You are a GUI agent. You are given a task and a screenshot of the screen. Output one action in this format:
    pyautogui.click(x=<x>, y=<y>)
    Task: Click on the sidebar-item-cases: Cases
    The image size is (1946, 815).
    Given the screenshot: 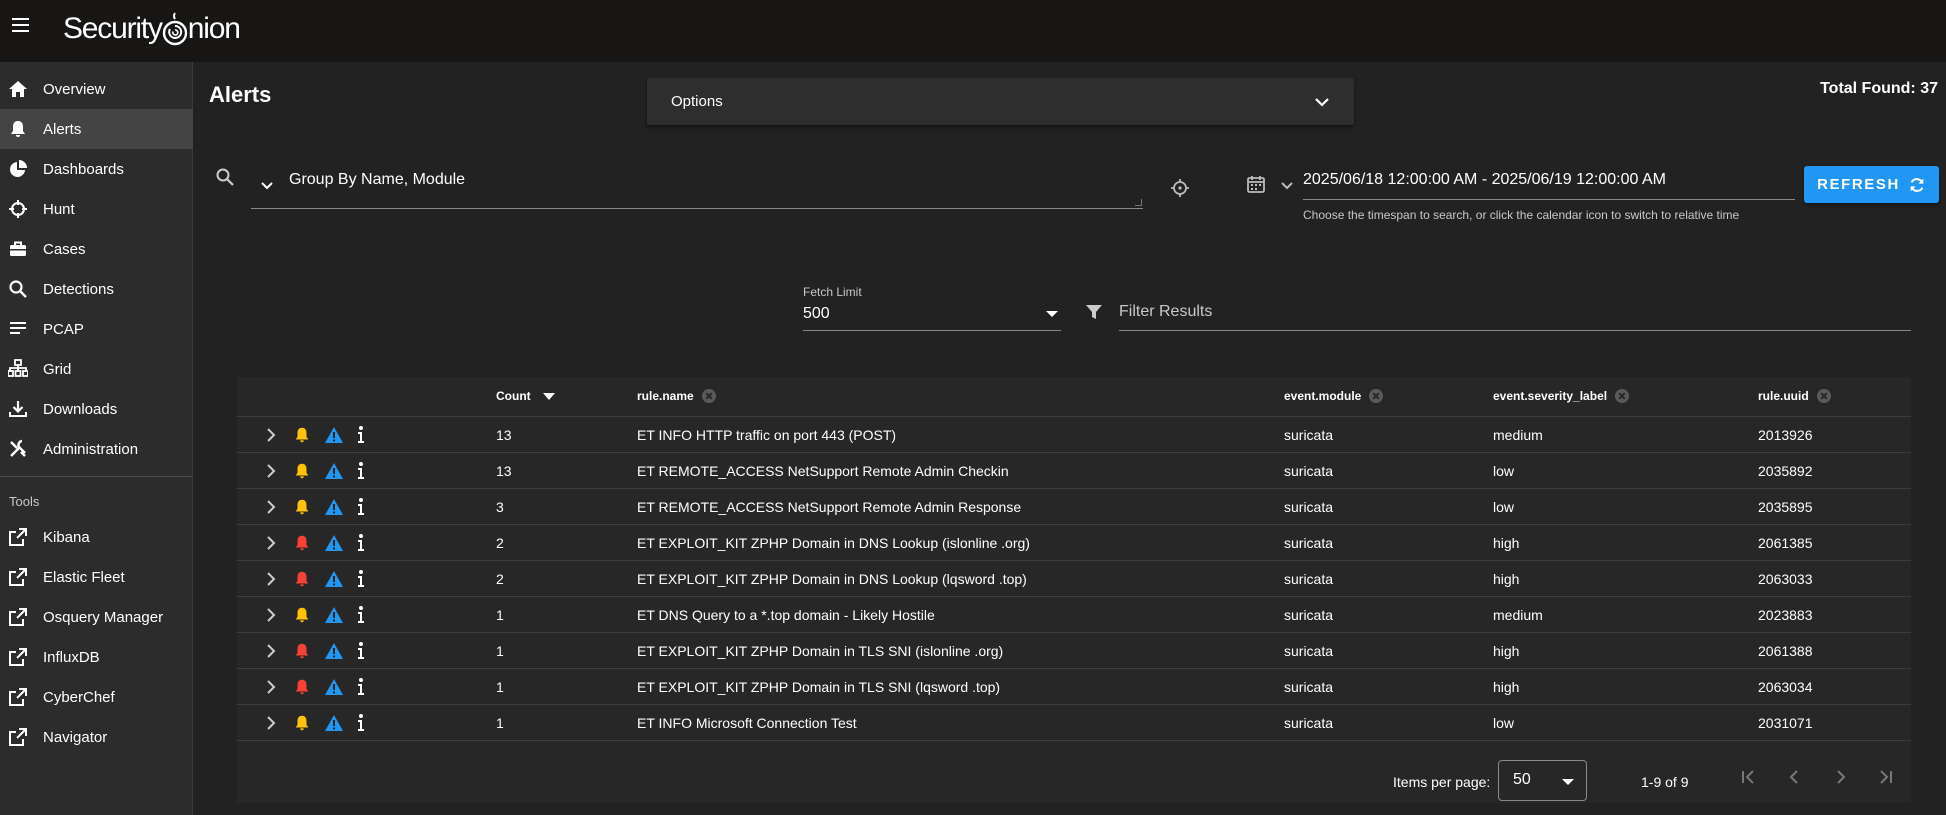 What is the action you would take?
    pyautogui.click(x=96, y=249)
    